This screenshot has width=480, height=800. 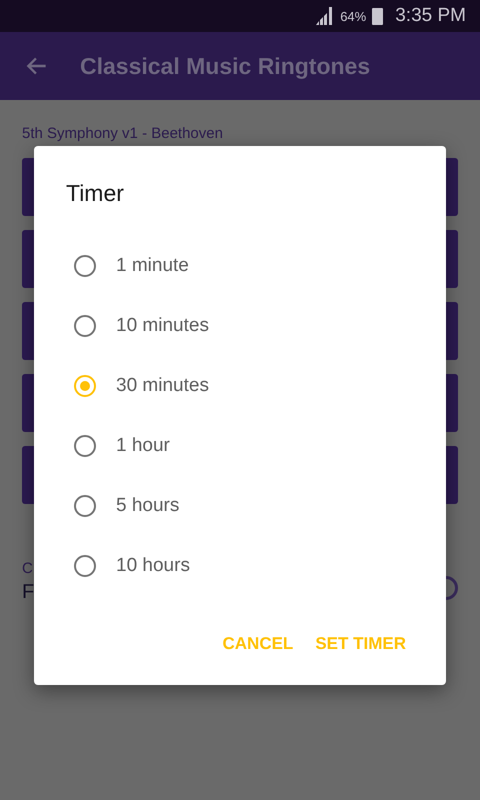 What do you see at coordinates (123, 134) in the screenshot?
I see `song-title: 5th Symphony v1 - Beethoven` at bounding box center [123, 134].